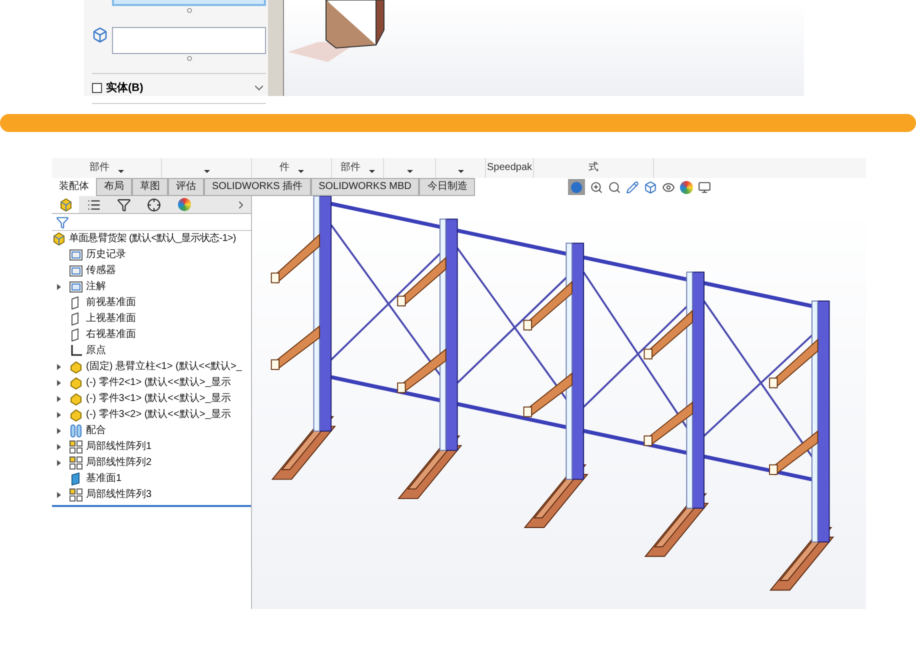 The image size is (916, 650). Describe the element at coordinates (164, 367) in the screenshot. I see `tree-item: (固定) 悬臂立柱<1> (默认<<默认>_` at that location.